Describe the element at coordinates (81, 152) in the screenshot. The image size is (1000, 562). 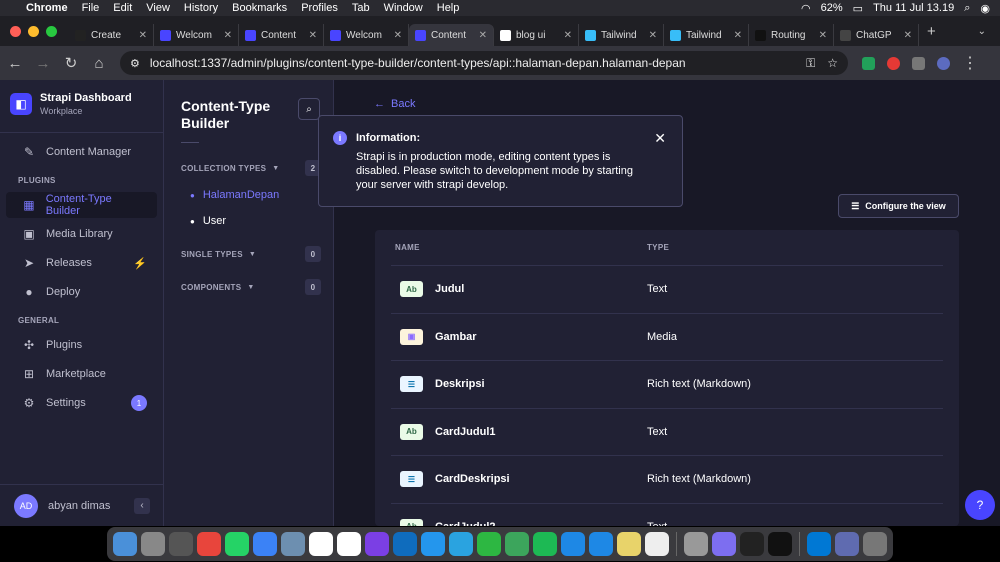
I see `sidebar-item-content-manager: ✎ Content Manager` at that location.